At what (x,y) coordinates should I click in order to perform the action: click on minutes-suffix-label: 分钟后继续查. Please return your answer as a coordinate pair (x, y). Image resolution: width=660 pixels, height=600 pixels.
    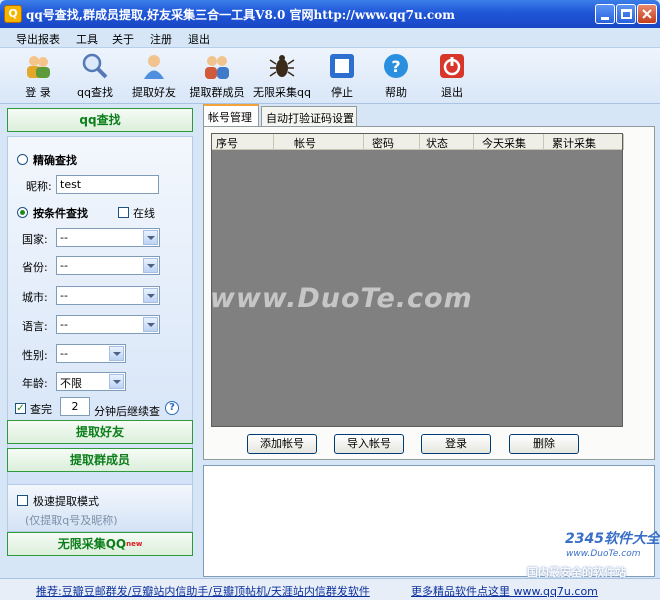
    Looking at the image, I should click on (127, 411).